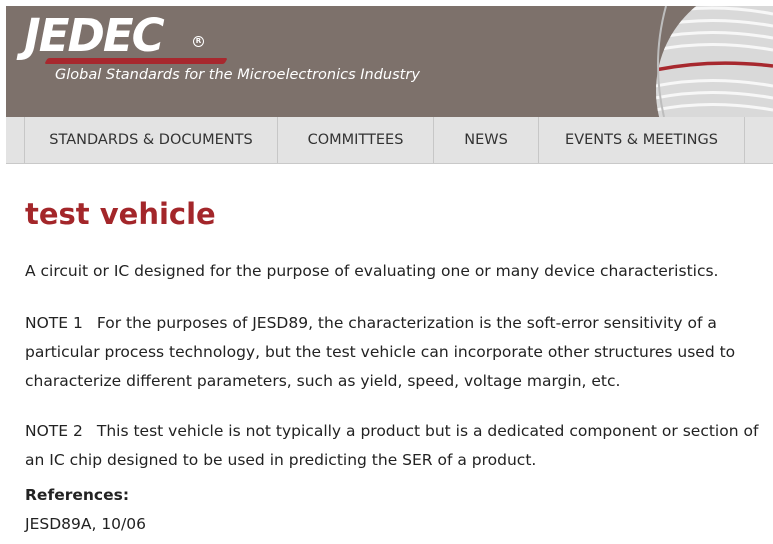  I want to click on nav-events-meetings: EVENTS & MEETINGS, so click(641, 140).